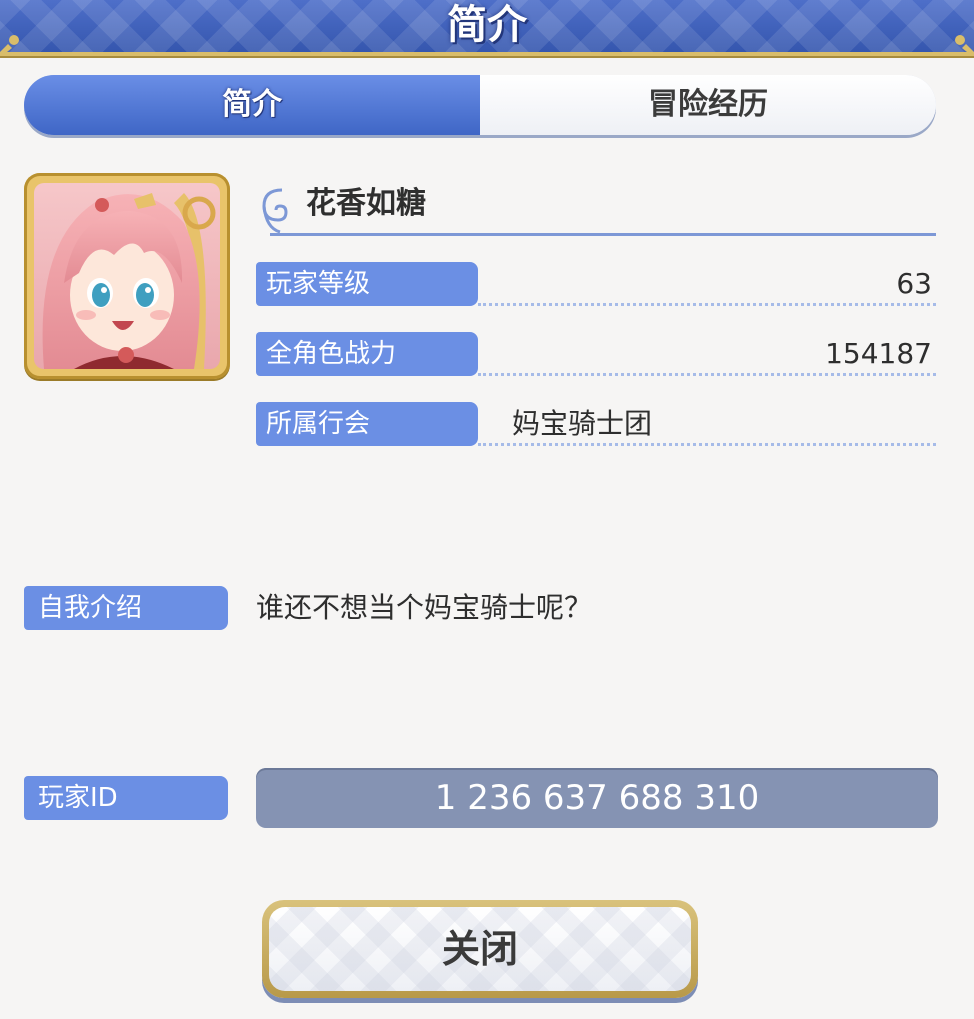 This screenshot has height=1019, width=974. What do you see at coordinates (878, 353) in the screenshot?
I see `stat-value-power: 154187` at bounding box center [878, 353].